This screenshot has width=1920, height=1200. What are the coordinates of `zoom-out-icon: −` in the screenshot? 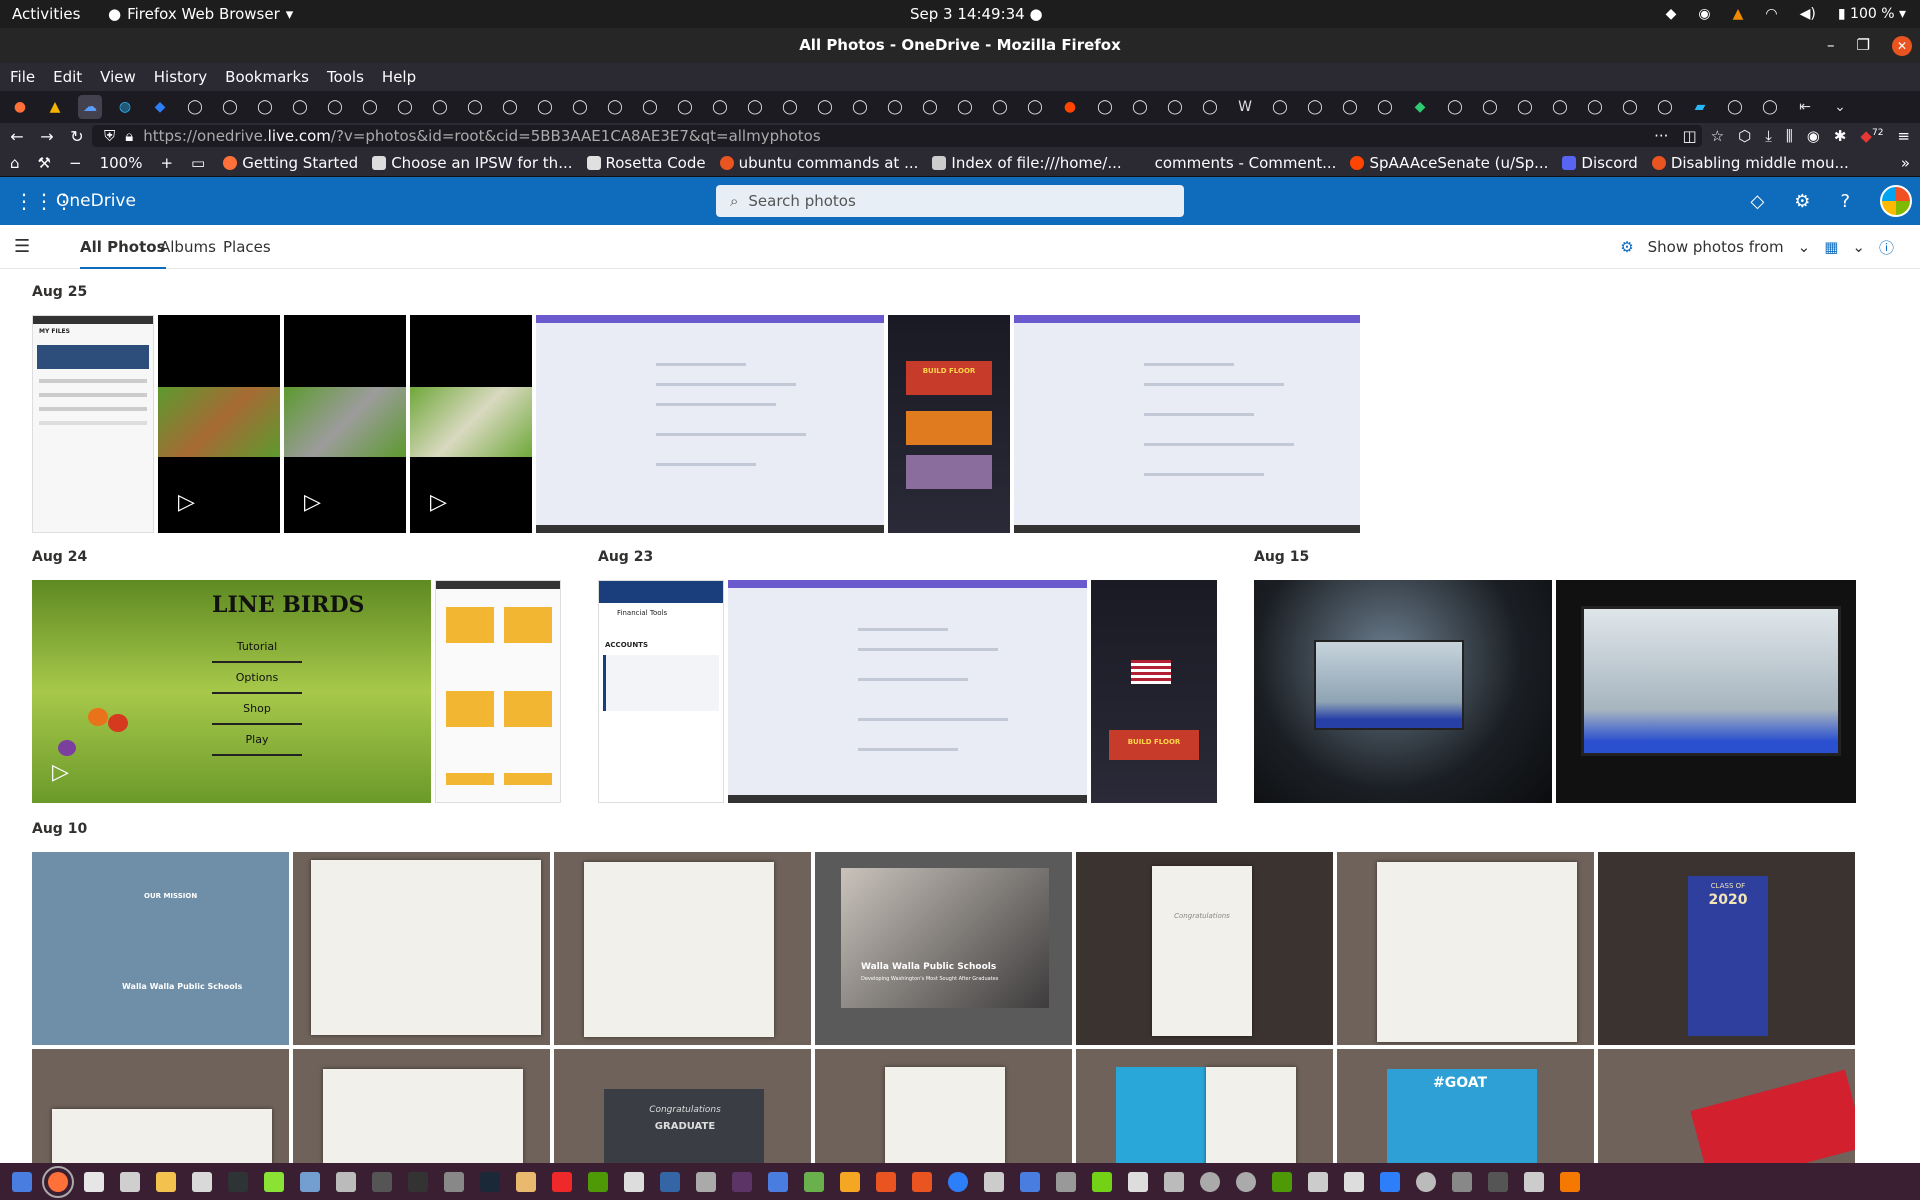 It's located at (75, 163).